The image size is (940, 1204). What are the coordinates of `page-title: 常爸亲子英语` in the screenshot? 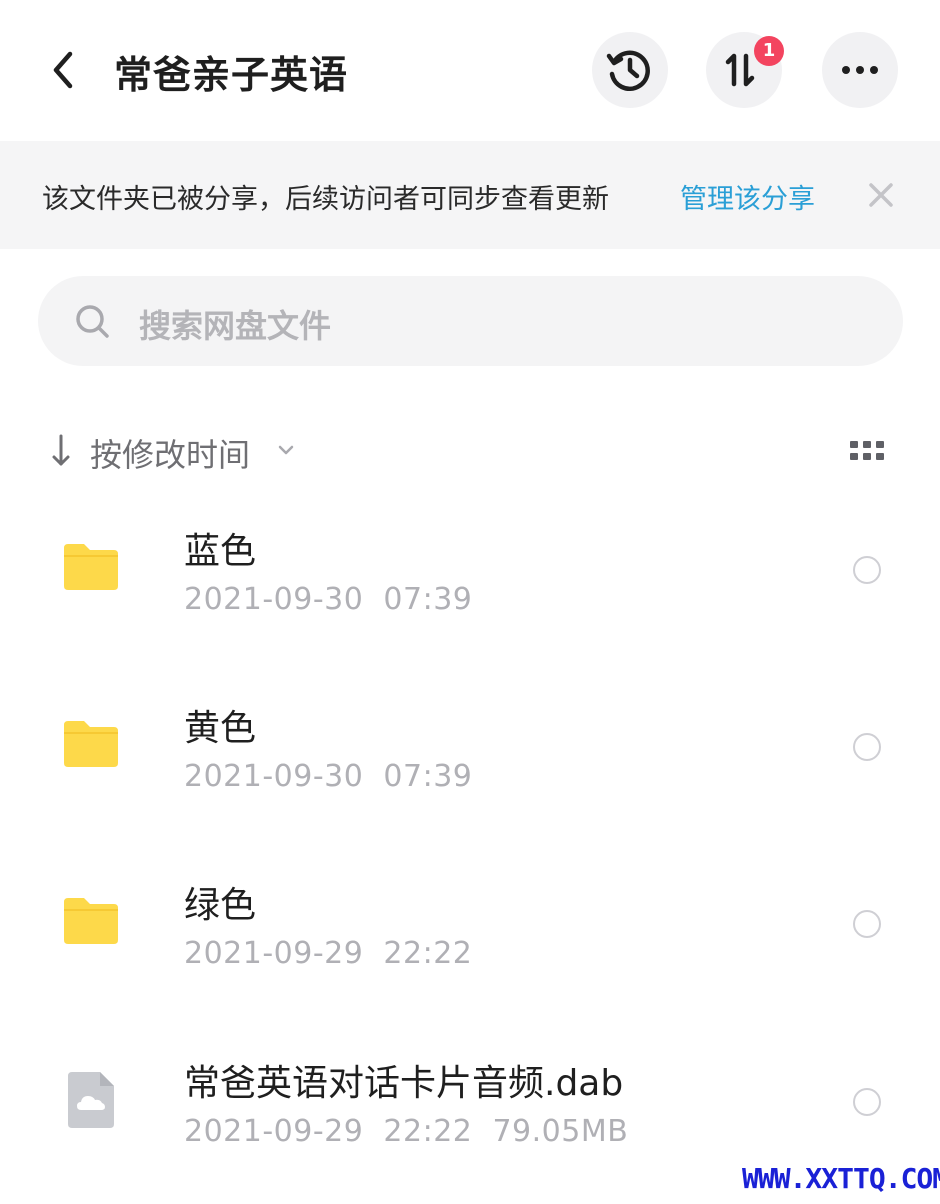 It's located at (231, 75).